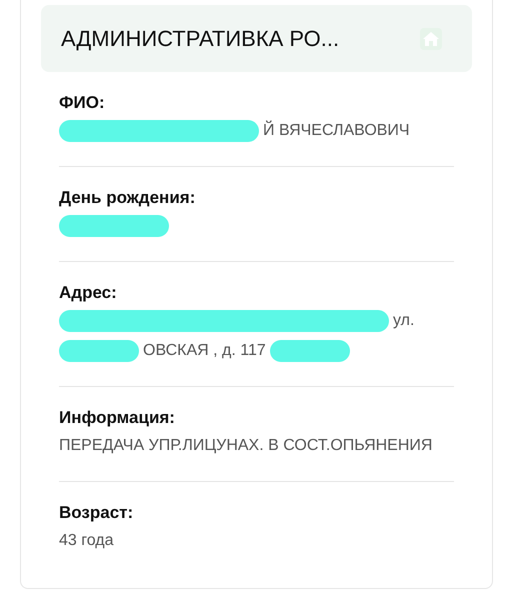 Image resolution: width=513 pixels, height=600 pixels. I want to click on field-value: ул., so click(403, 321).